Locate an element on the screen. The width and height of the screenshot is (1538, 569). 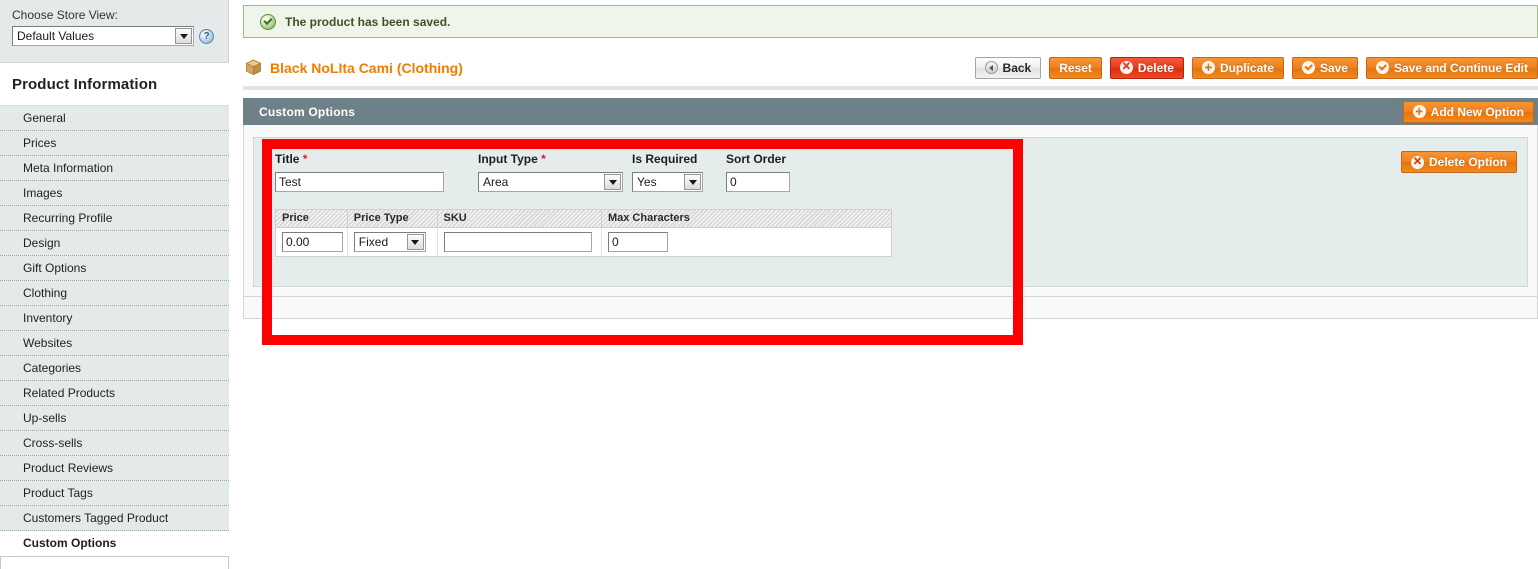
sidebar-item-websites: Websites is located at coordinates (114, 343).